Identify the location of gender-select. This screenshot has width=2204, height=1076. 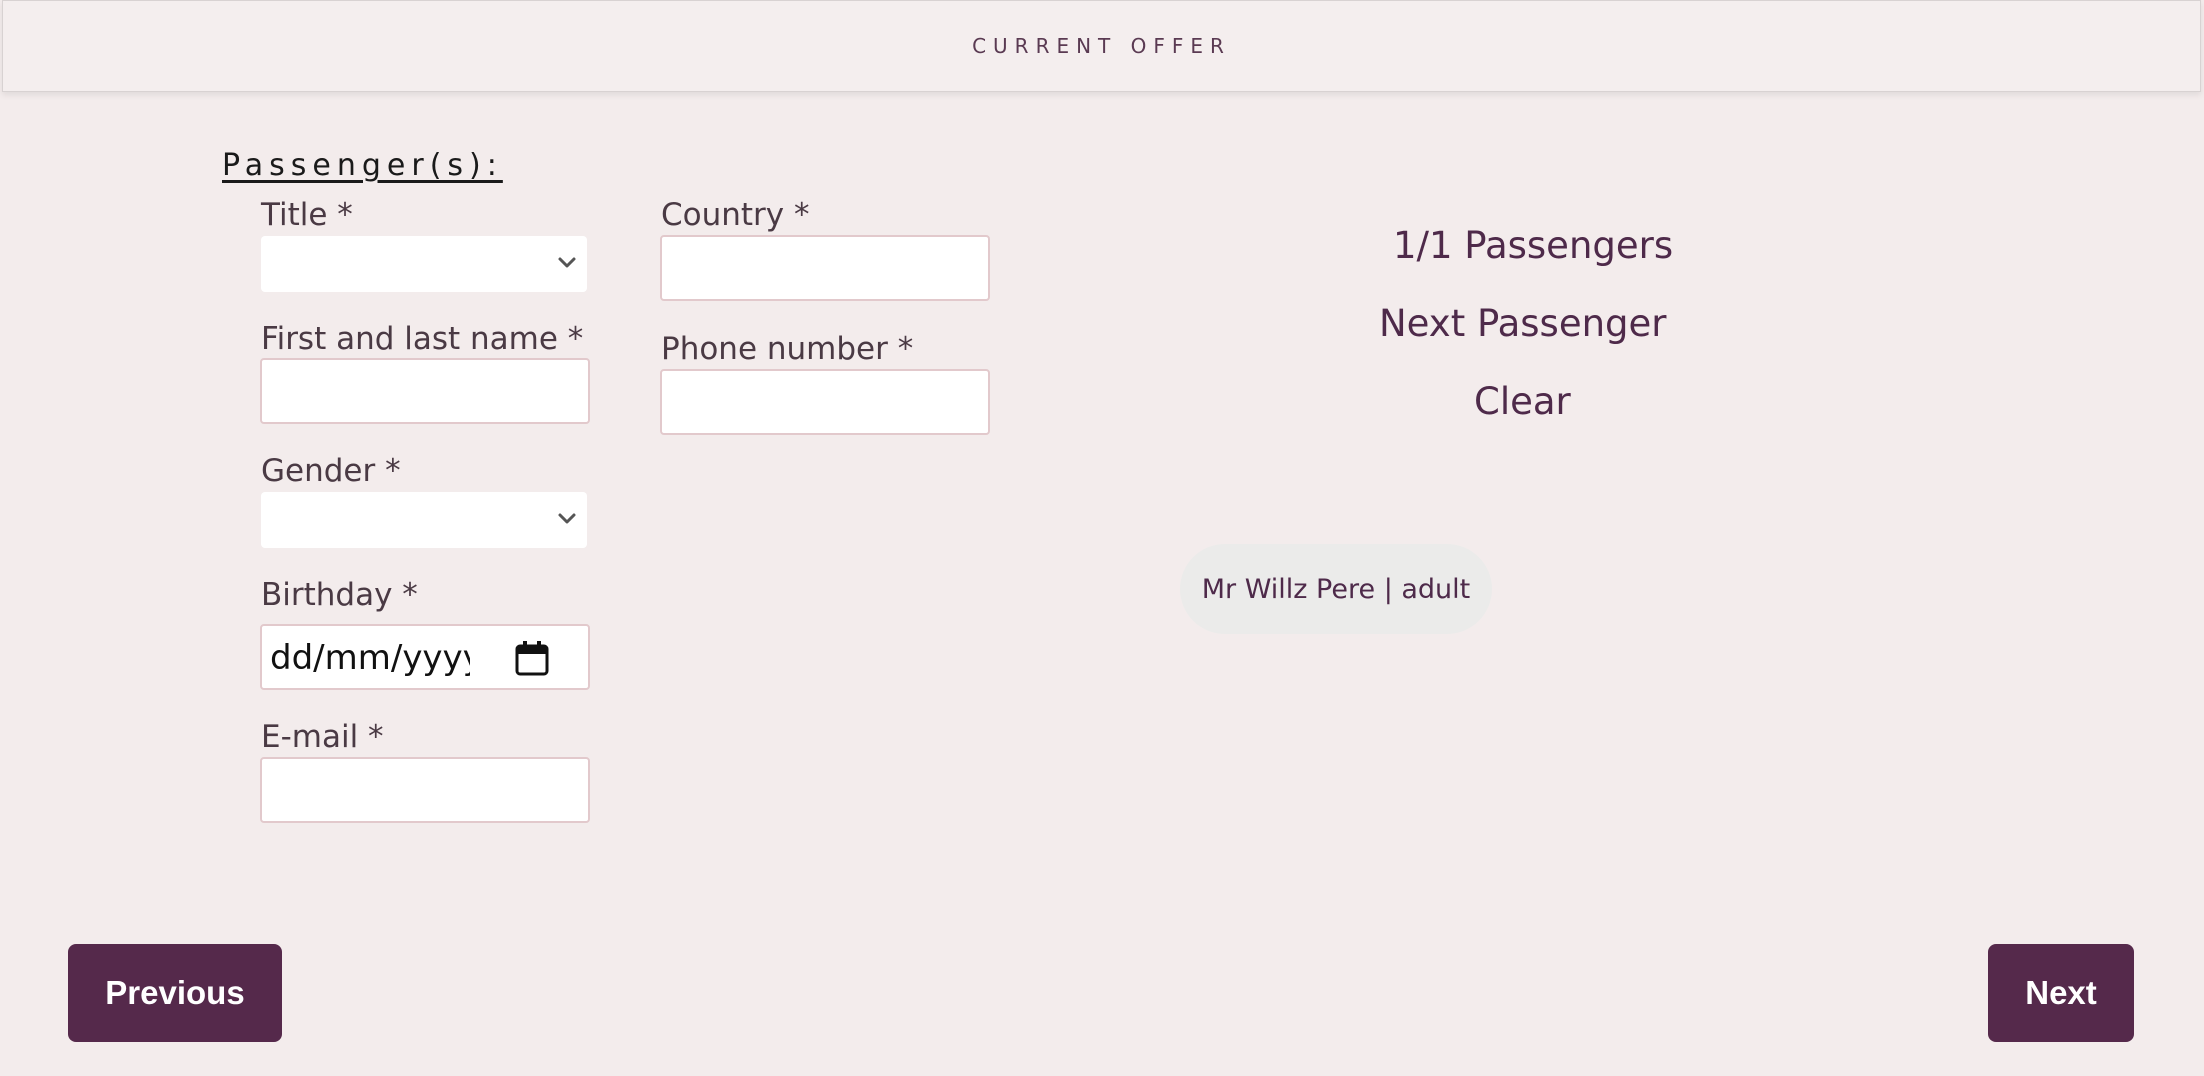
(424, 520).